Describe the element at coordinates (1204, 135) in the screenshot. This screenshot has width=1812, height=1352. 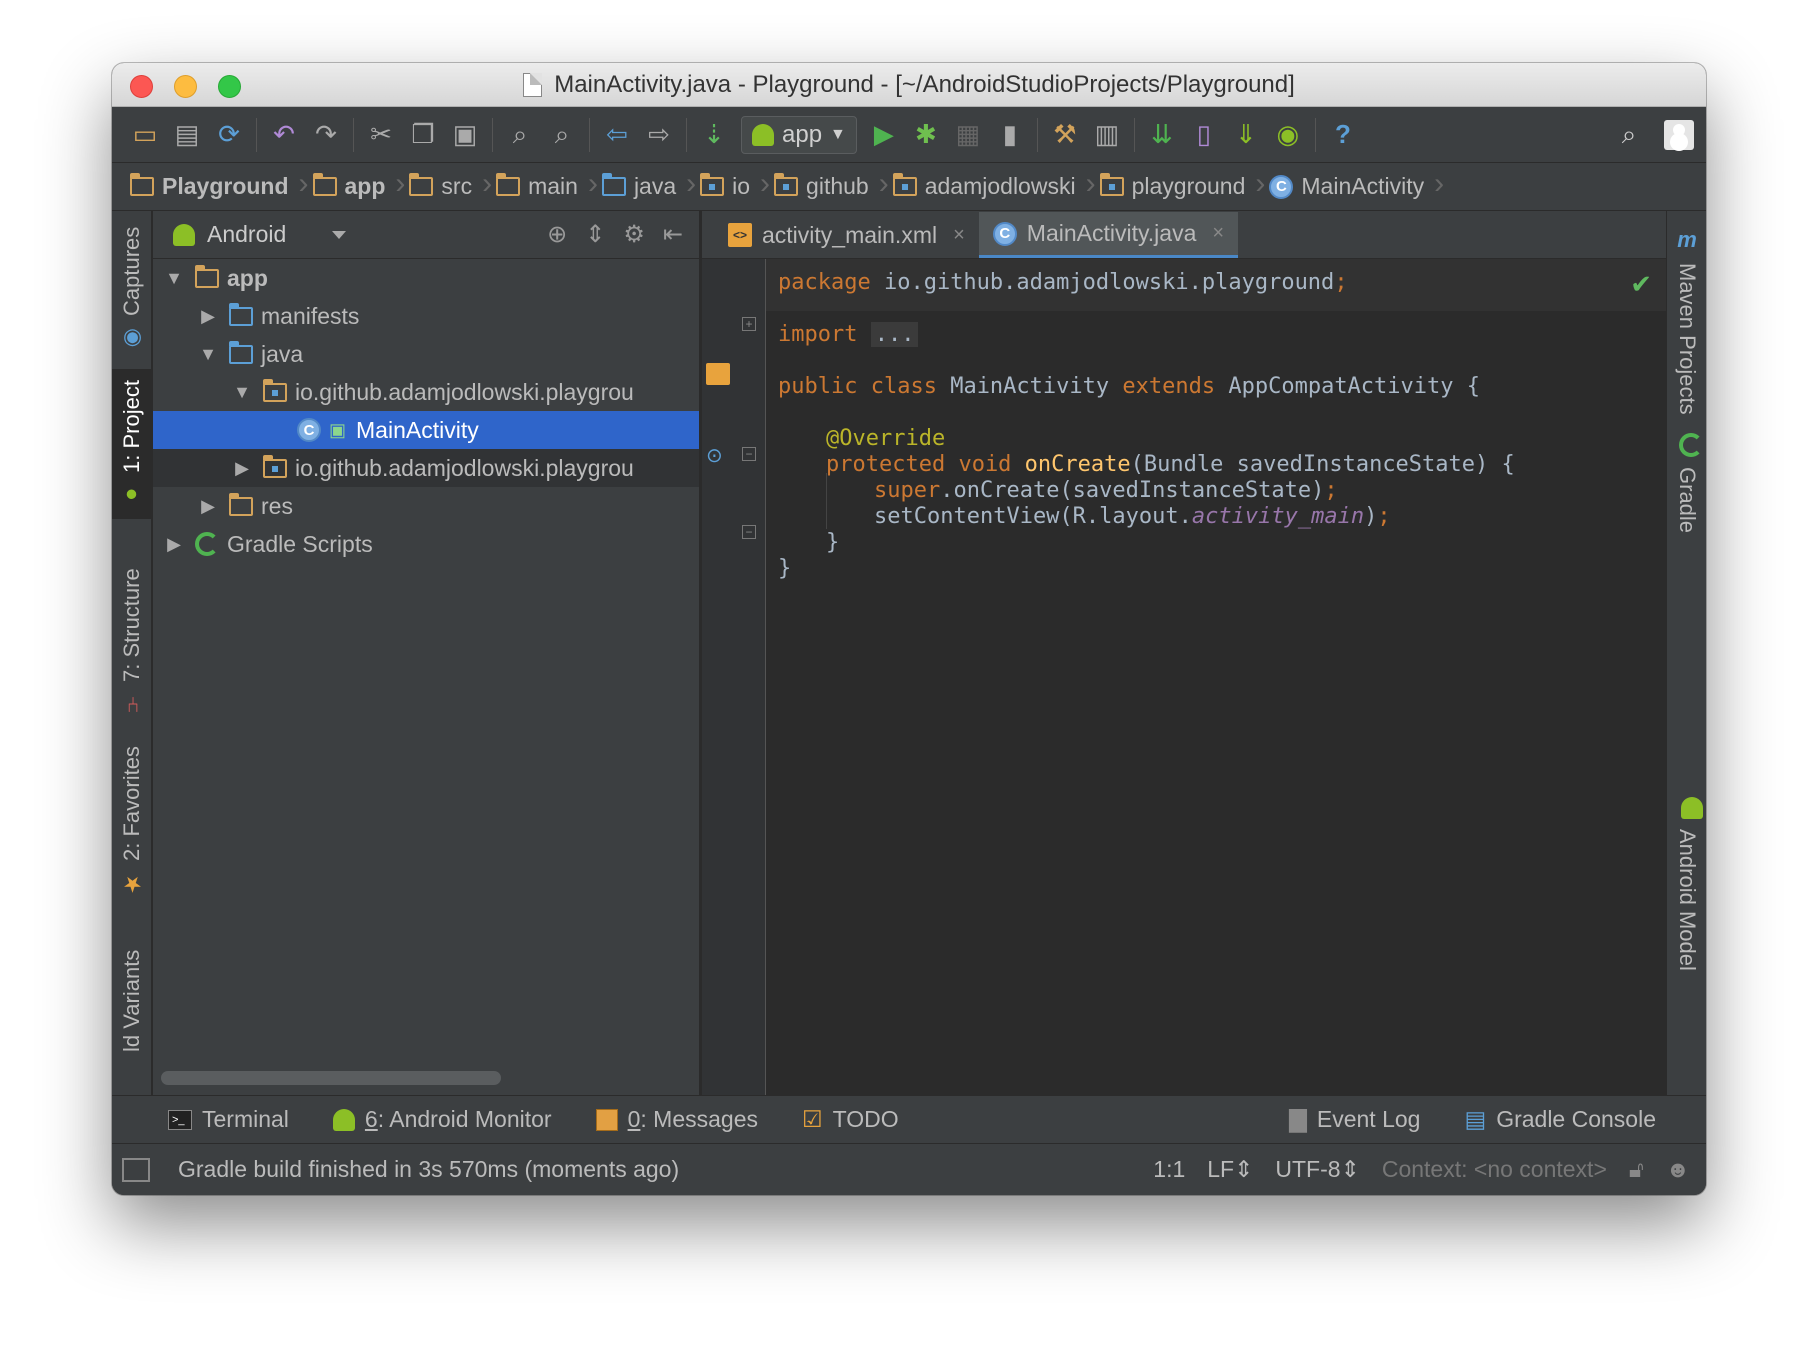
I see `avd-manager-icon: ▯` at that location.